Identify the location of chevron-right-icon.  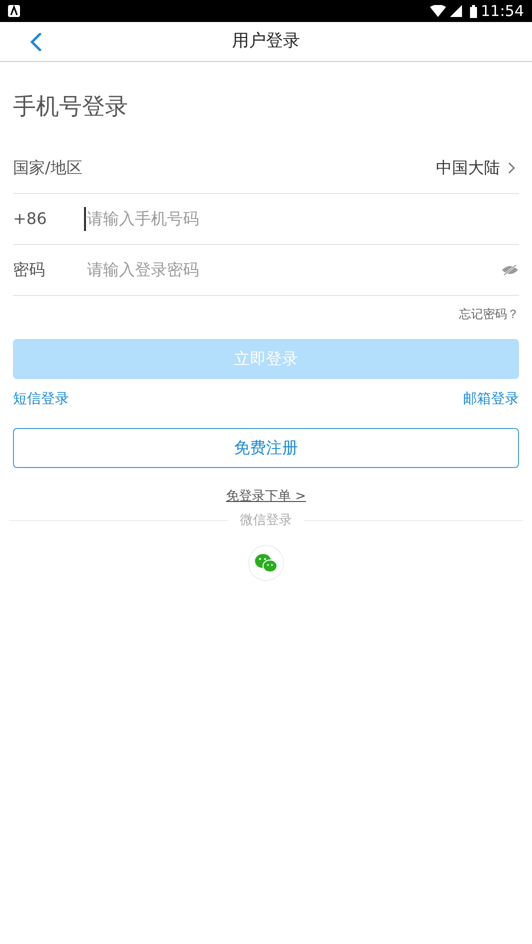
(511, 168).